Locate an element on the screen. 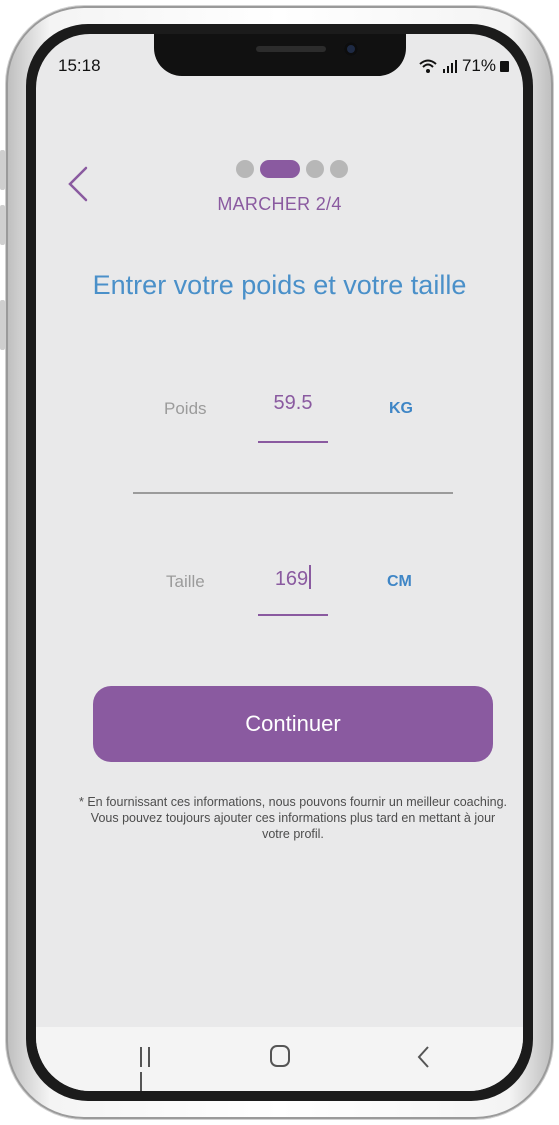  progress-dots is located at coordinates (292, 169).